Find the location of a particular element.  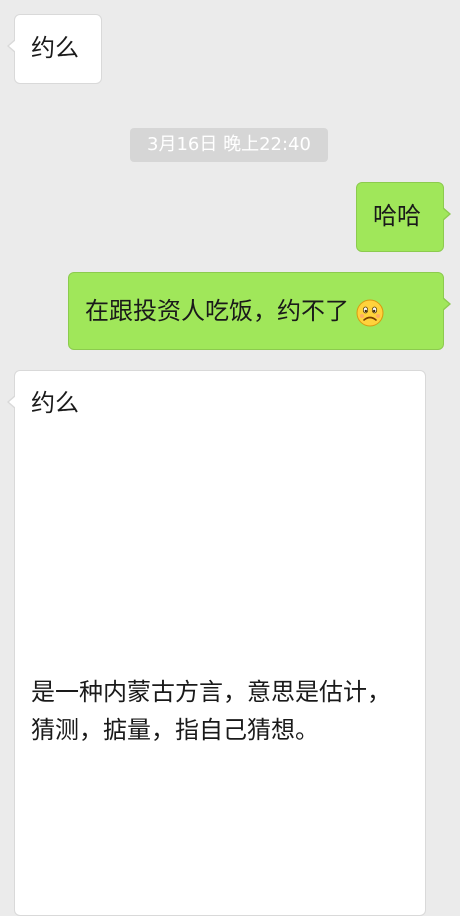

message-text: 约么 is located at coordinates (55, 48).